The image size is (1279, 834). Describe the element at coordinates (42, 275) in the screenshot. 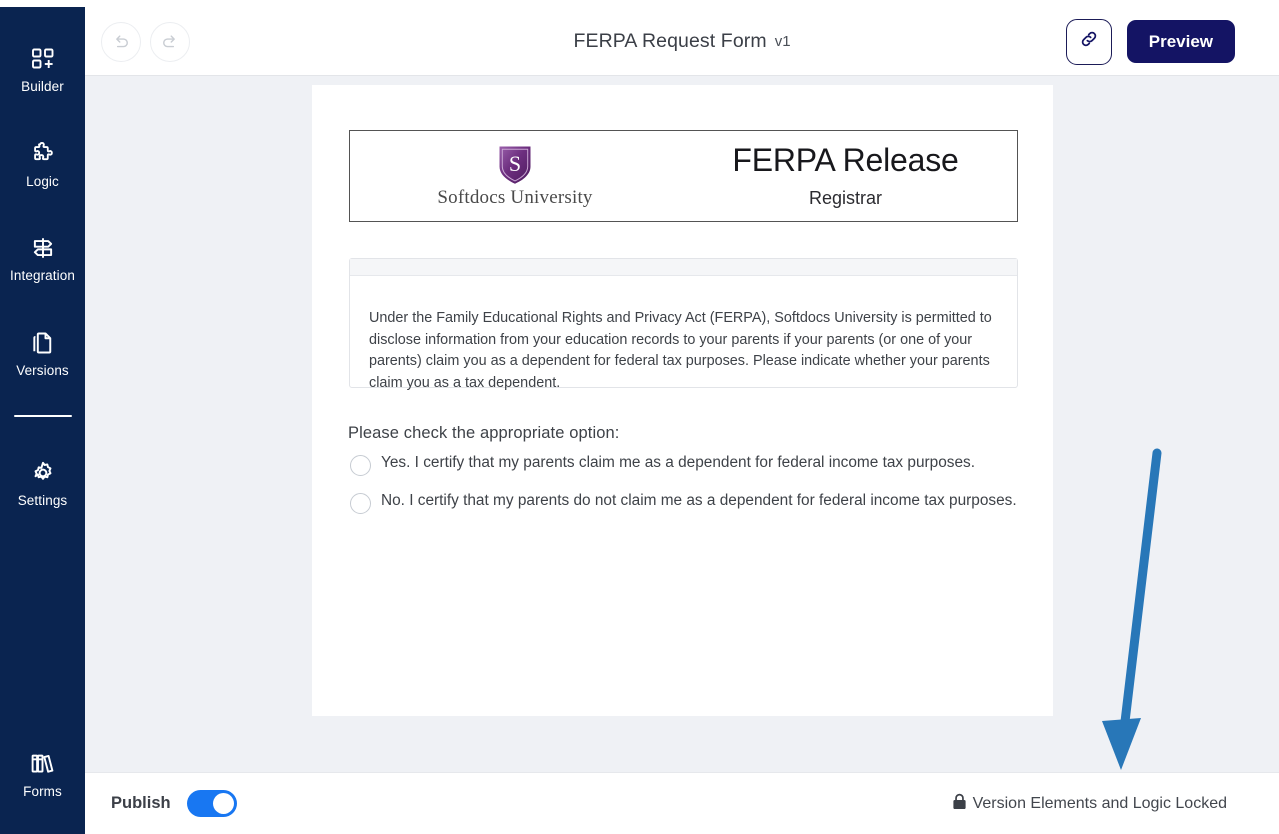

I see `sidebar-item-label: Integration` at that location.